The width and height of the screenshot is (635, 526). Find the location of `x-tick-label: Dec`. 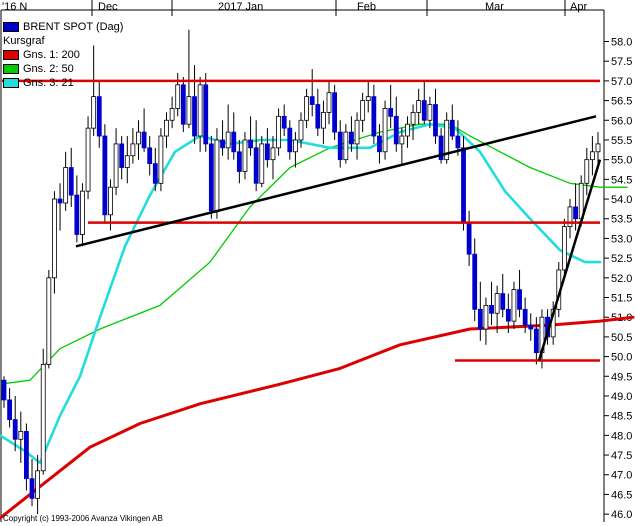

x-tick-label: Dec is located at coordinates (108, 7).